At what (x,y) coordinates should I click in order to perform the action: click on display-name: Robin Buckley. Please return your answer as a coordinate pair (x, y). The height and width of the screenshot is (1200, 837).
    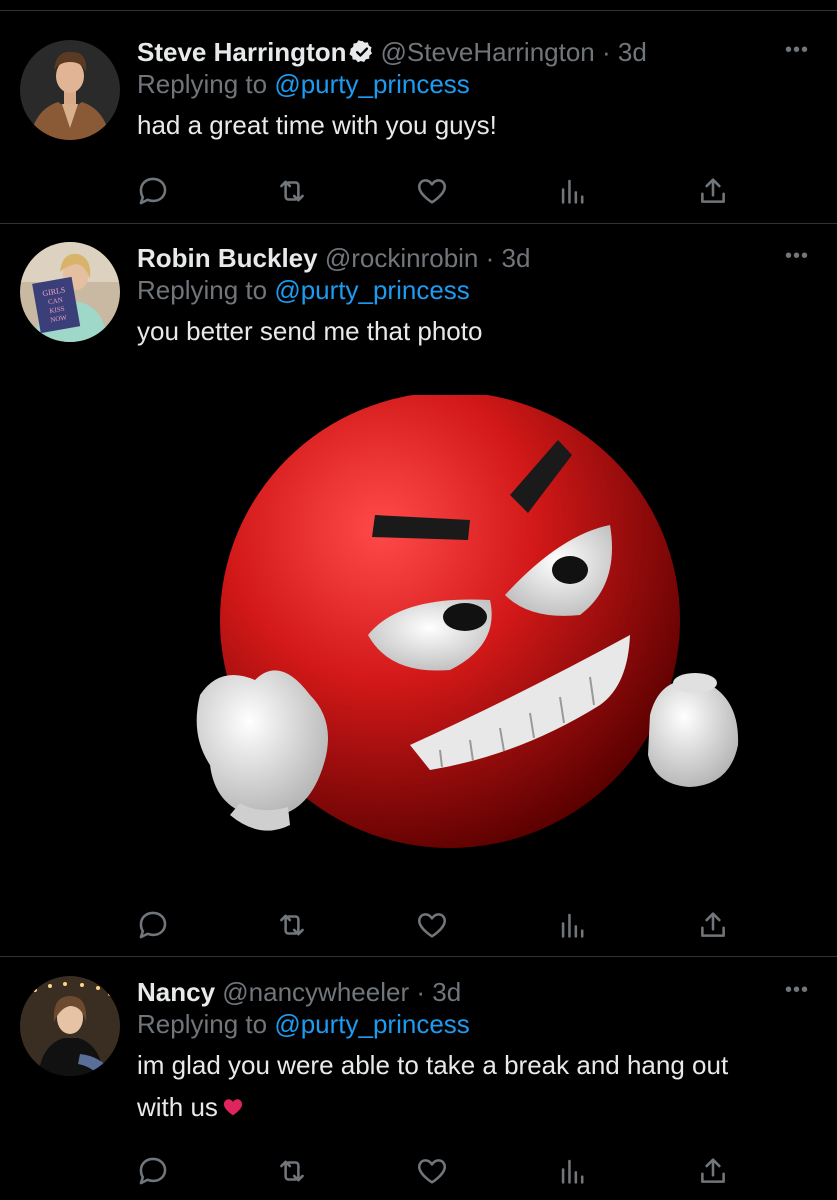
    Looking at the image, I should click on (227, 258).